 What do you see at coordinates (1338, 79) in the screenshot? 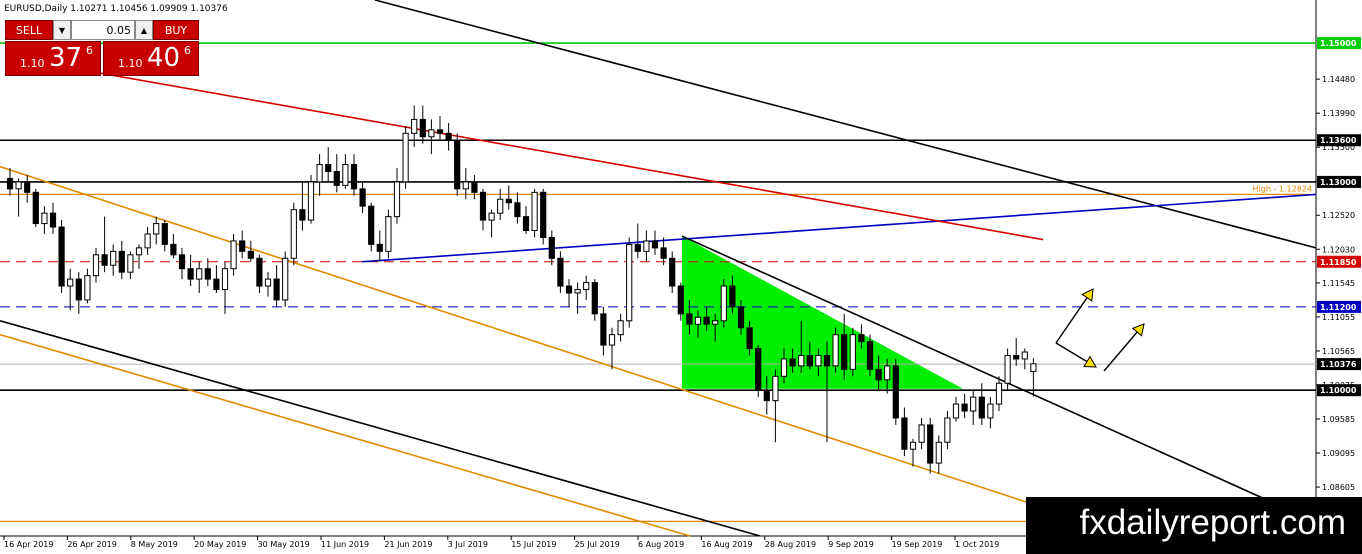
I see `price-tick-label: 1.14480` at bounding box center [1338, 79].